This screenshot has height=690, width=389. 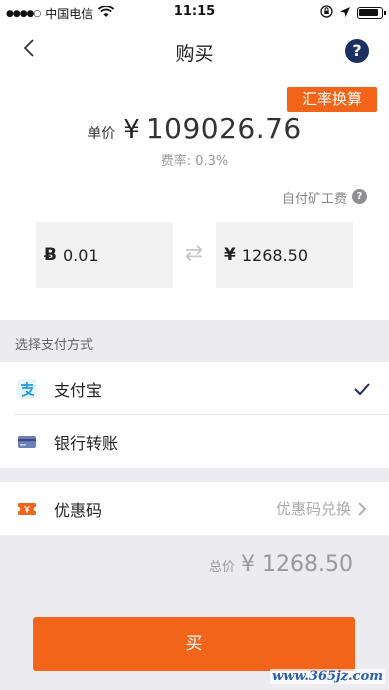 I want to click on section-spacer, so click(x=194, y=475).